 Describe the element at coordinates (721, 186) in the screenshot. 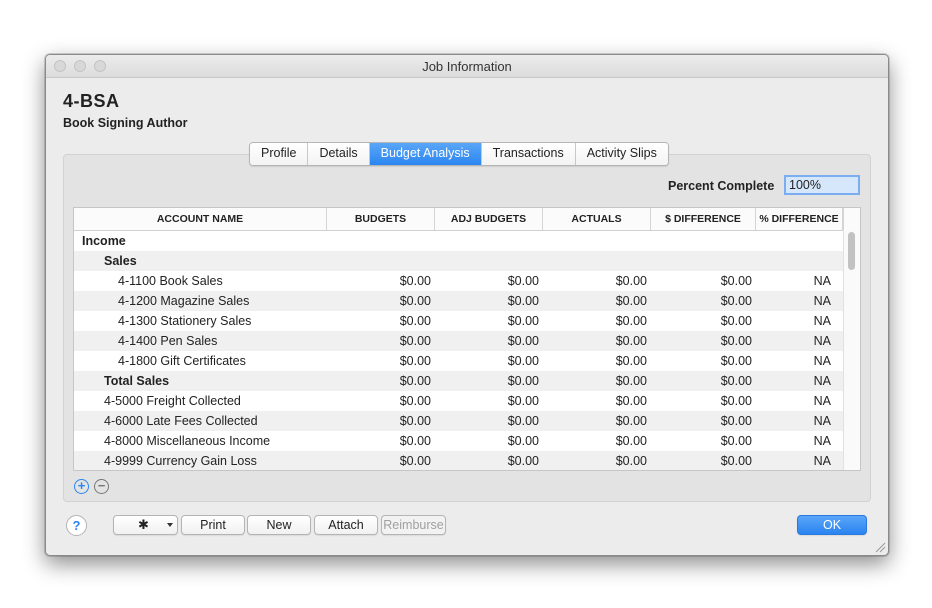

I see `percent-complete-label: Percent Complete` at that location.